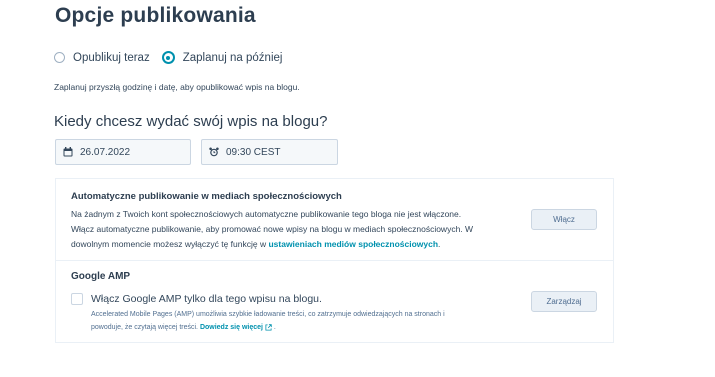 The height and width of the screenshot is (377, 715). What do you see at coordinates (231, 327) in the screenshot?
I see `learn-more-label: Dowiedz się więcej` at bounding box center [231, 327].